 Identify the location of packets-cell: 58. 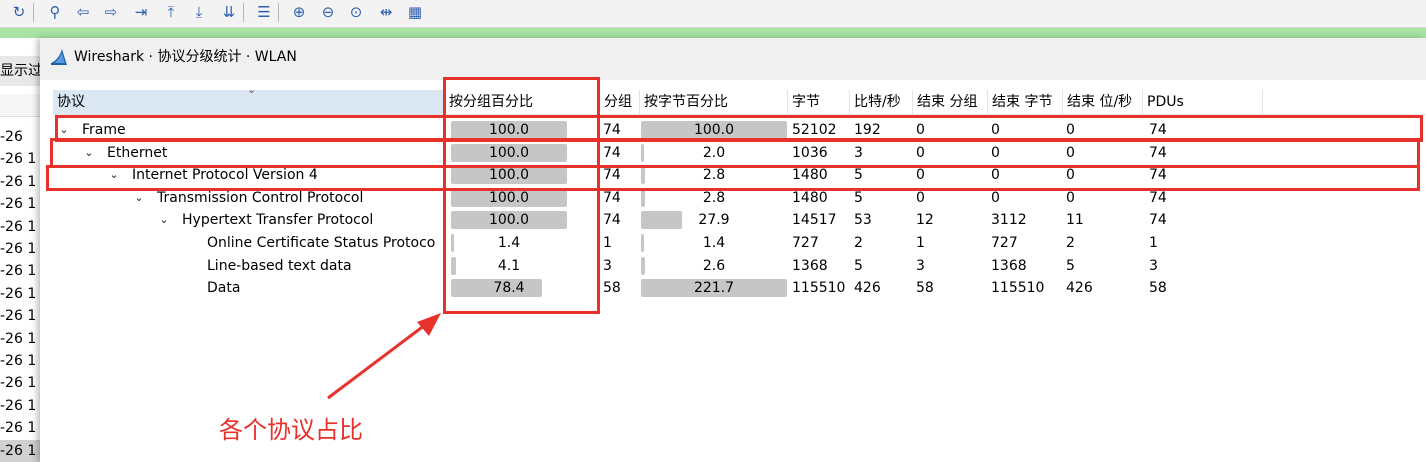
(612, 288).